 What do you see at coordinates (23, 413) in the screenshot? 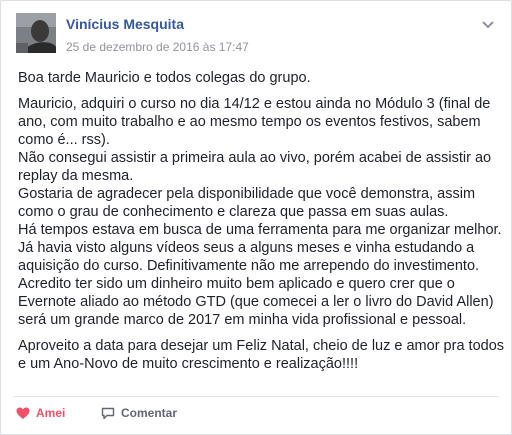
I see `heart-icon` at bounding box center [23, 413].